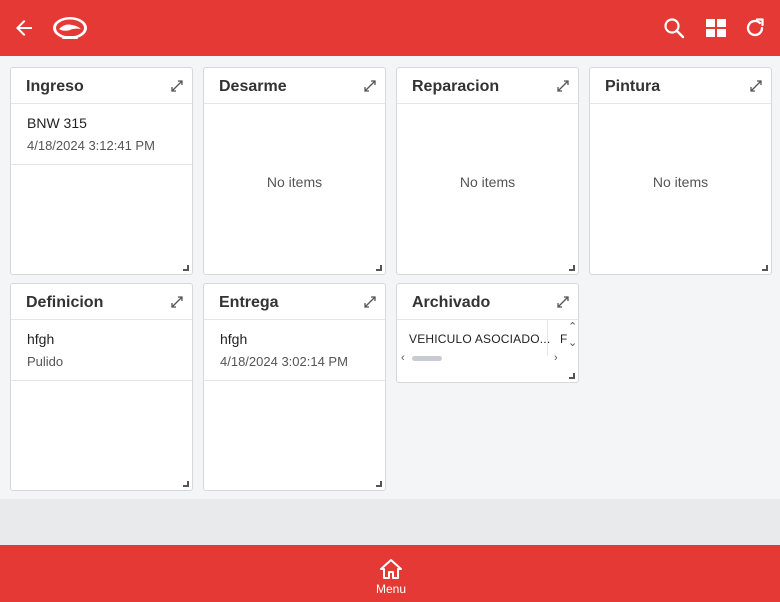  Describe the element at coordinates (101, 134) in the screenshot. I see `list-item: BNW 315 4/18/2024 3:12:41 PM` at that location.